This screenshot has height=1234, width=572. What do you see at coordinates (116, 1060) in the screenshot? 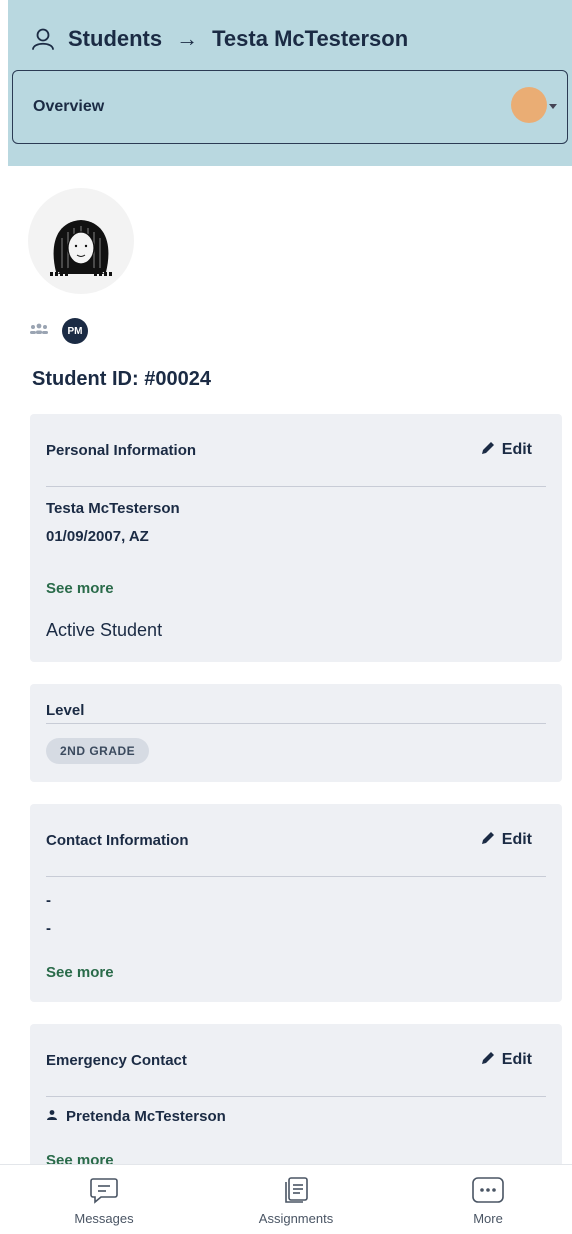
I see `emergency-contact-title: Emergency Contact` at bounding box center [116, 1060].